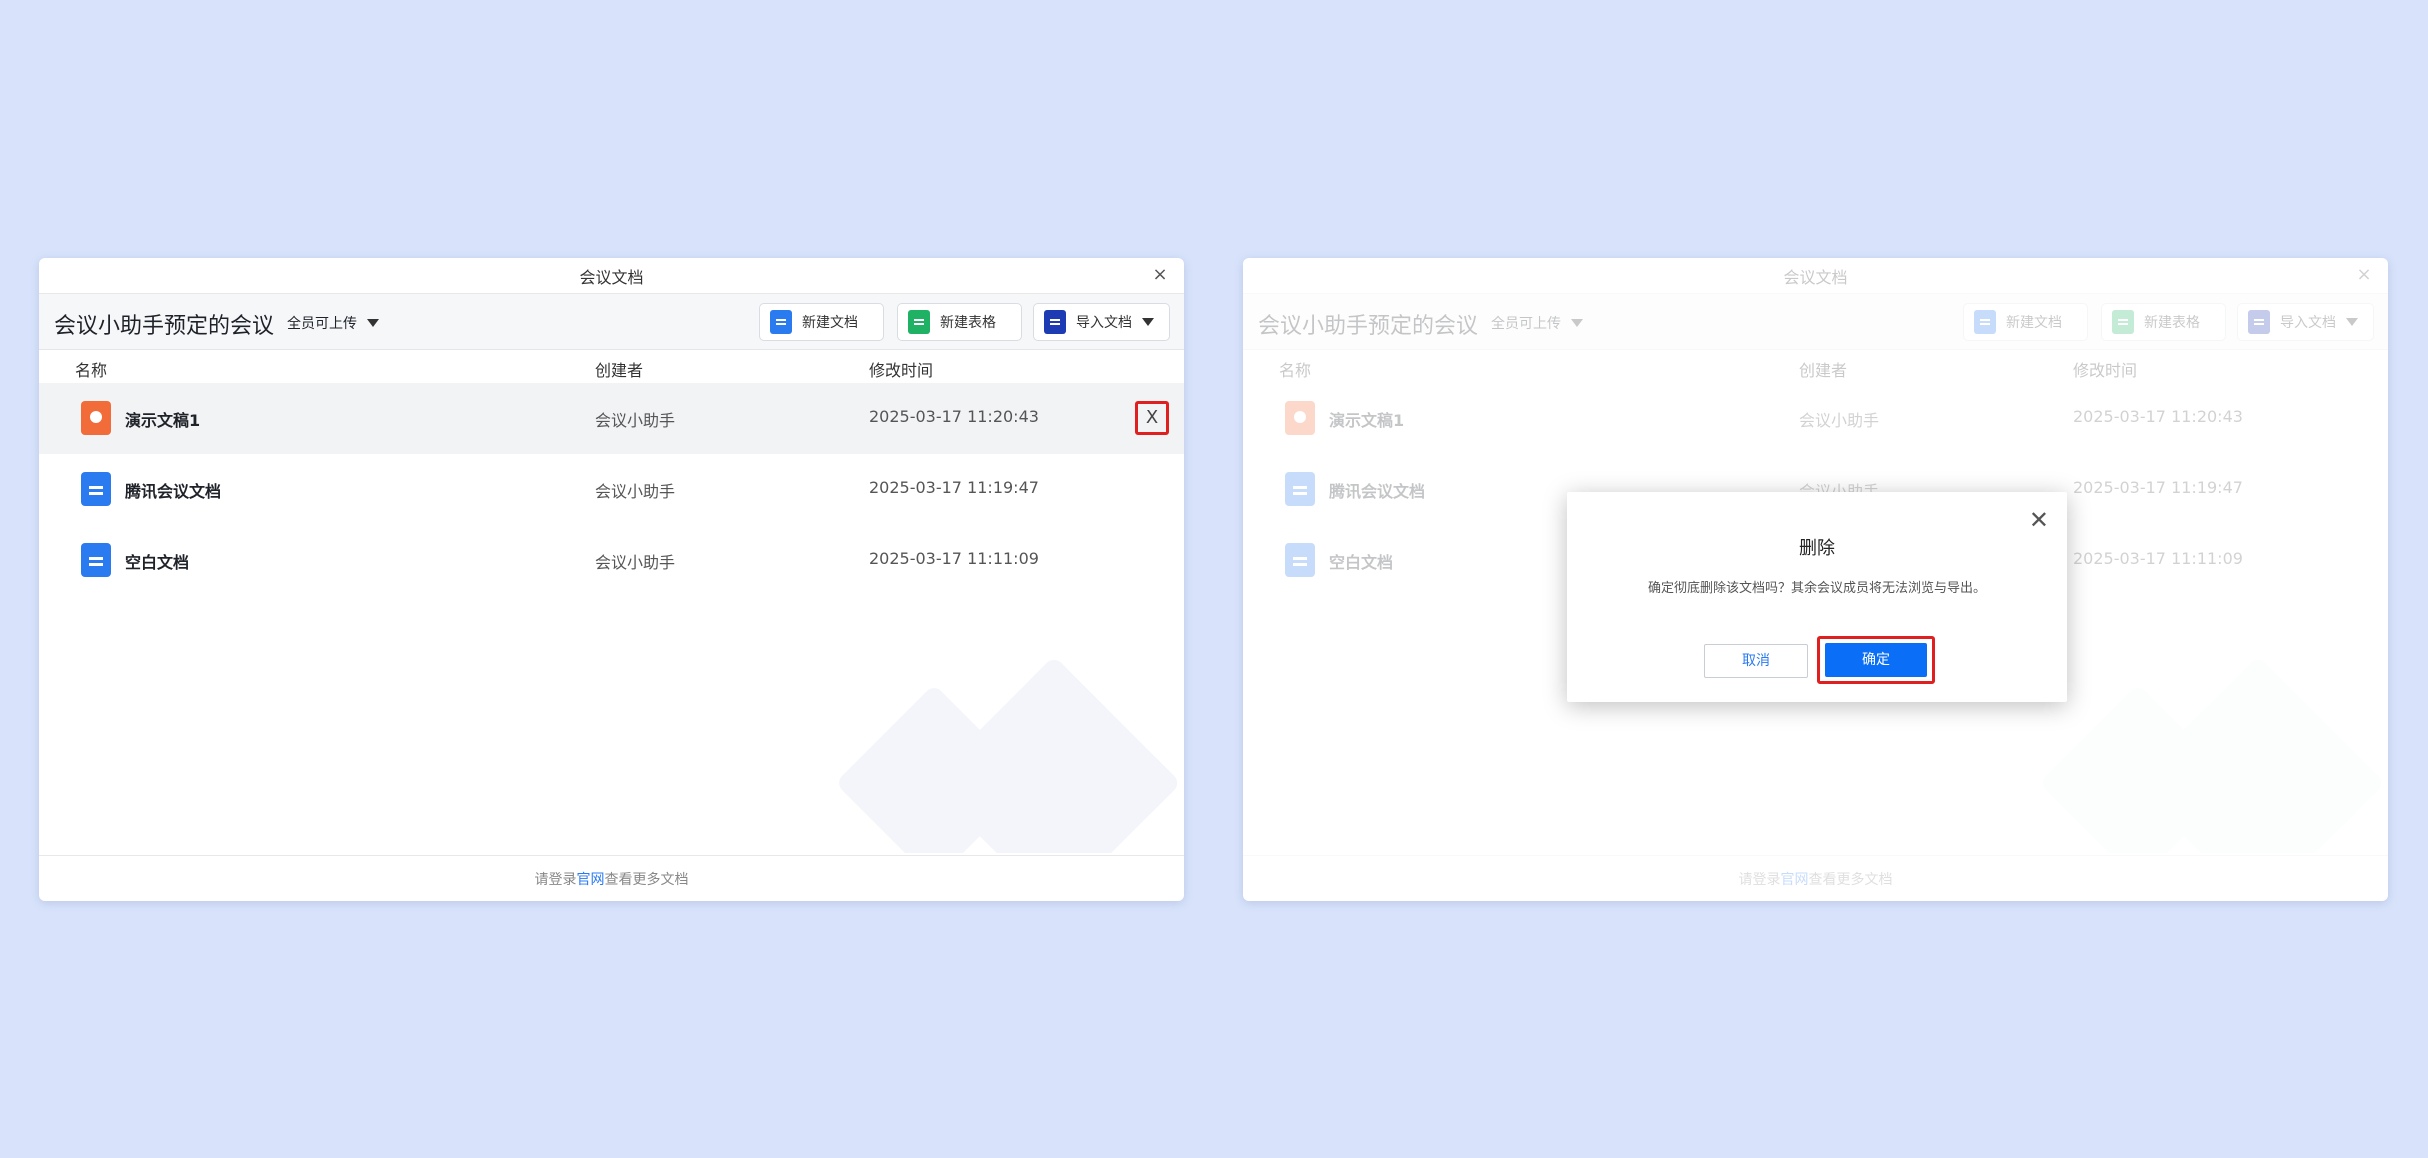  I want to click on new-doc-button: 新建文档, so click(821, 322).